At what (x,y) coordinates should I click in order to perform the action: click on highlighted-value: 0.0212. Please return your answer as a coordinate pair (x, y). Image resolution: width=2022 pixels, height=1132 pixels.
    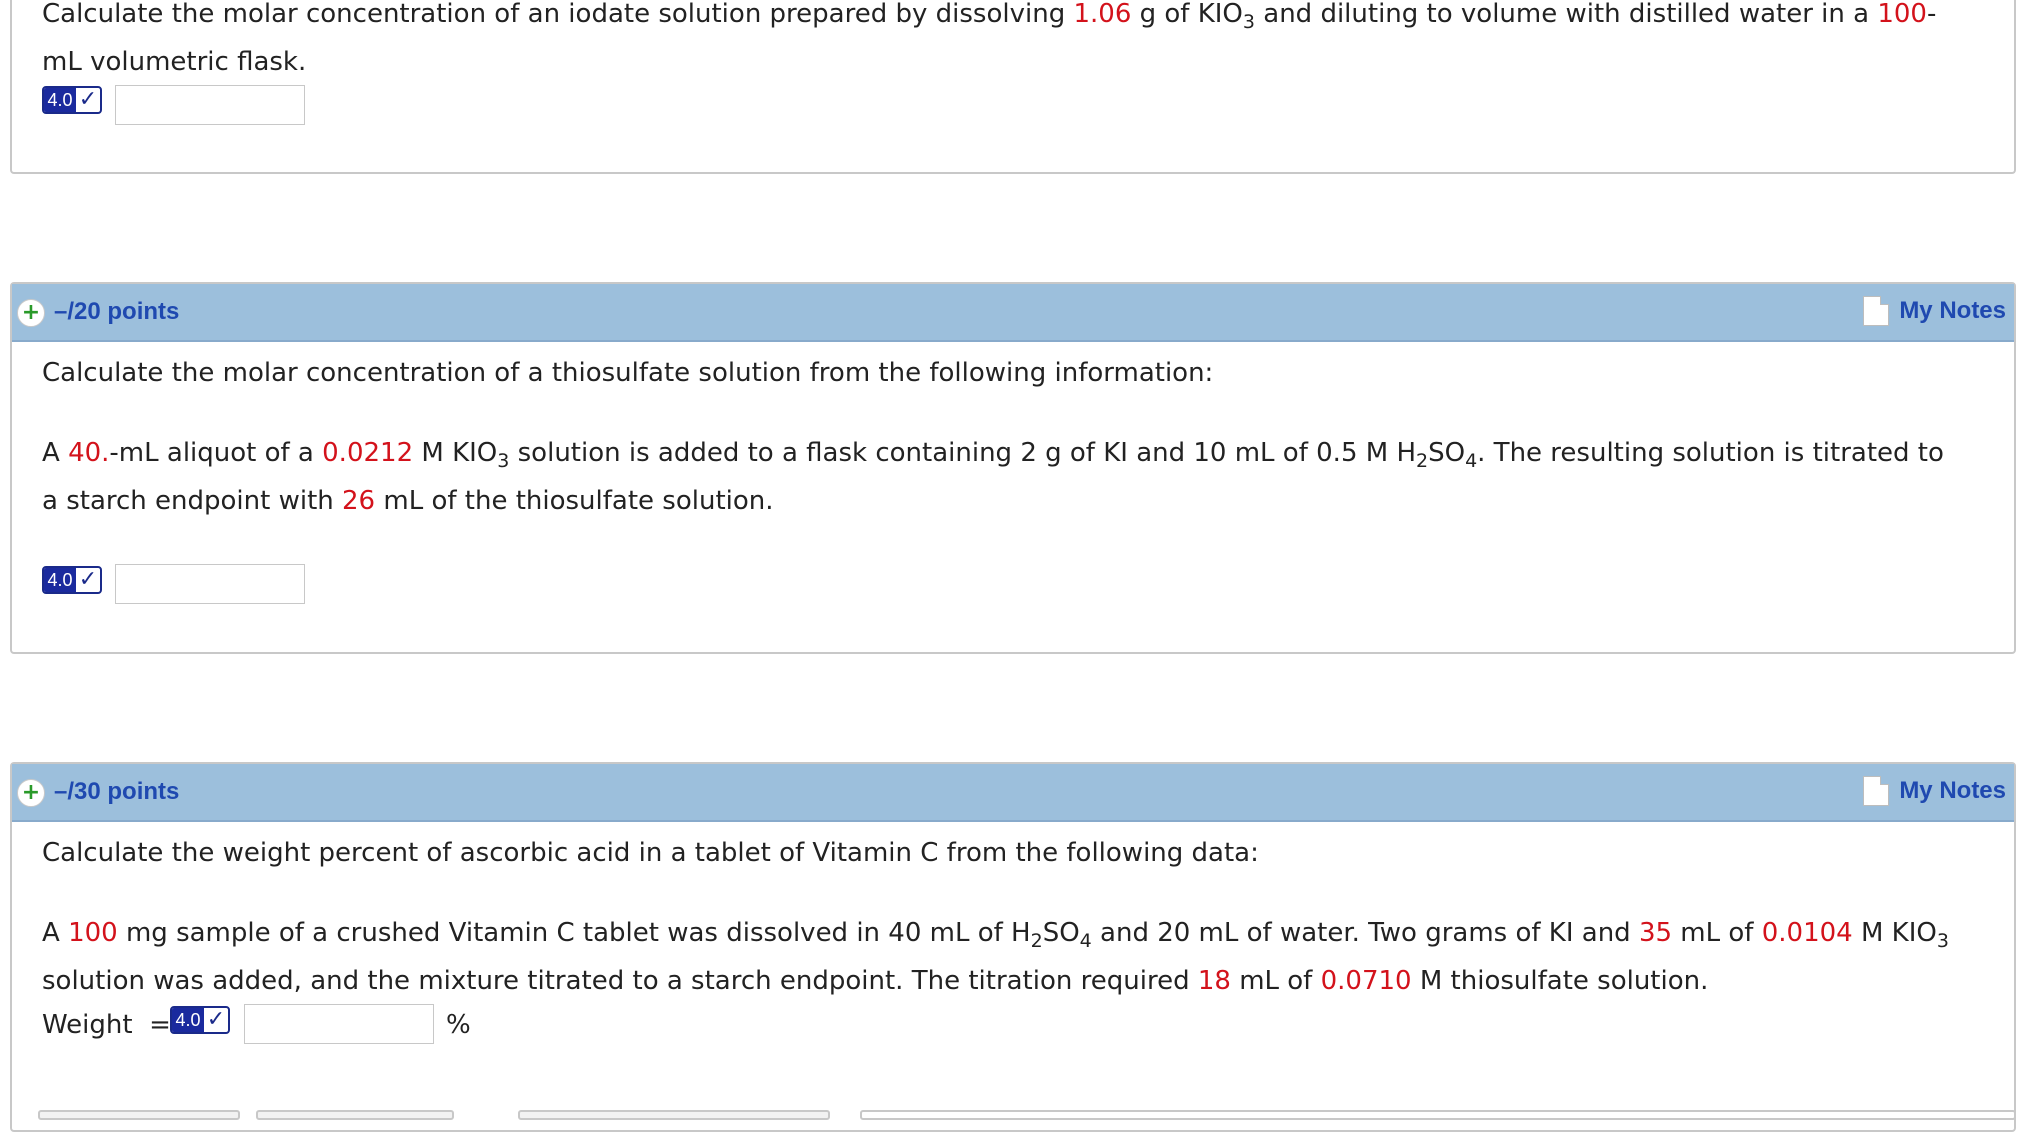
    Looking at the image, I should click on (368, 453).